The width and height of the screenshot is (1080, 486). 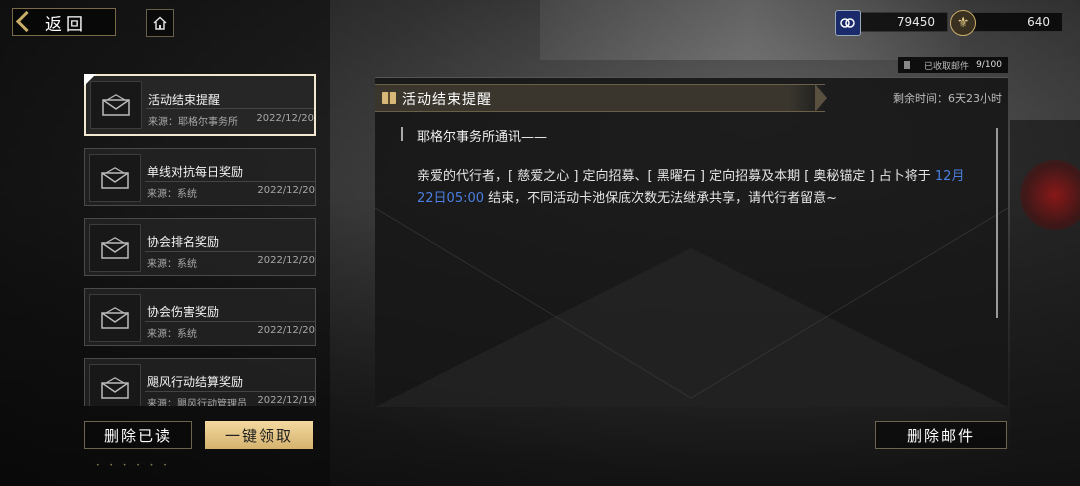 I want to click on fleur-coin-icon: ⚜, so click(x=963, y=23).